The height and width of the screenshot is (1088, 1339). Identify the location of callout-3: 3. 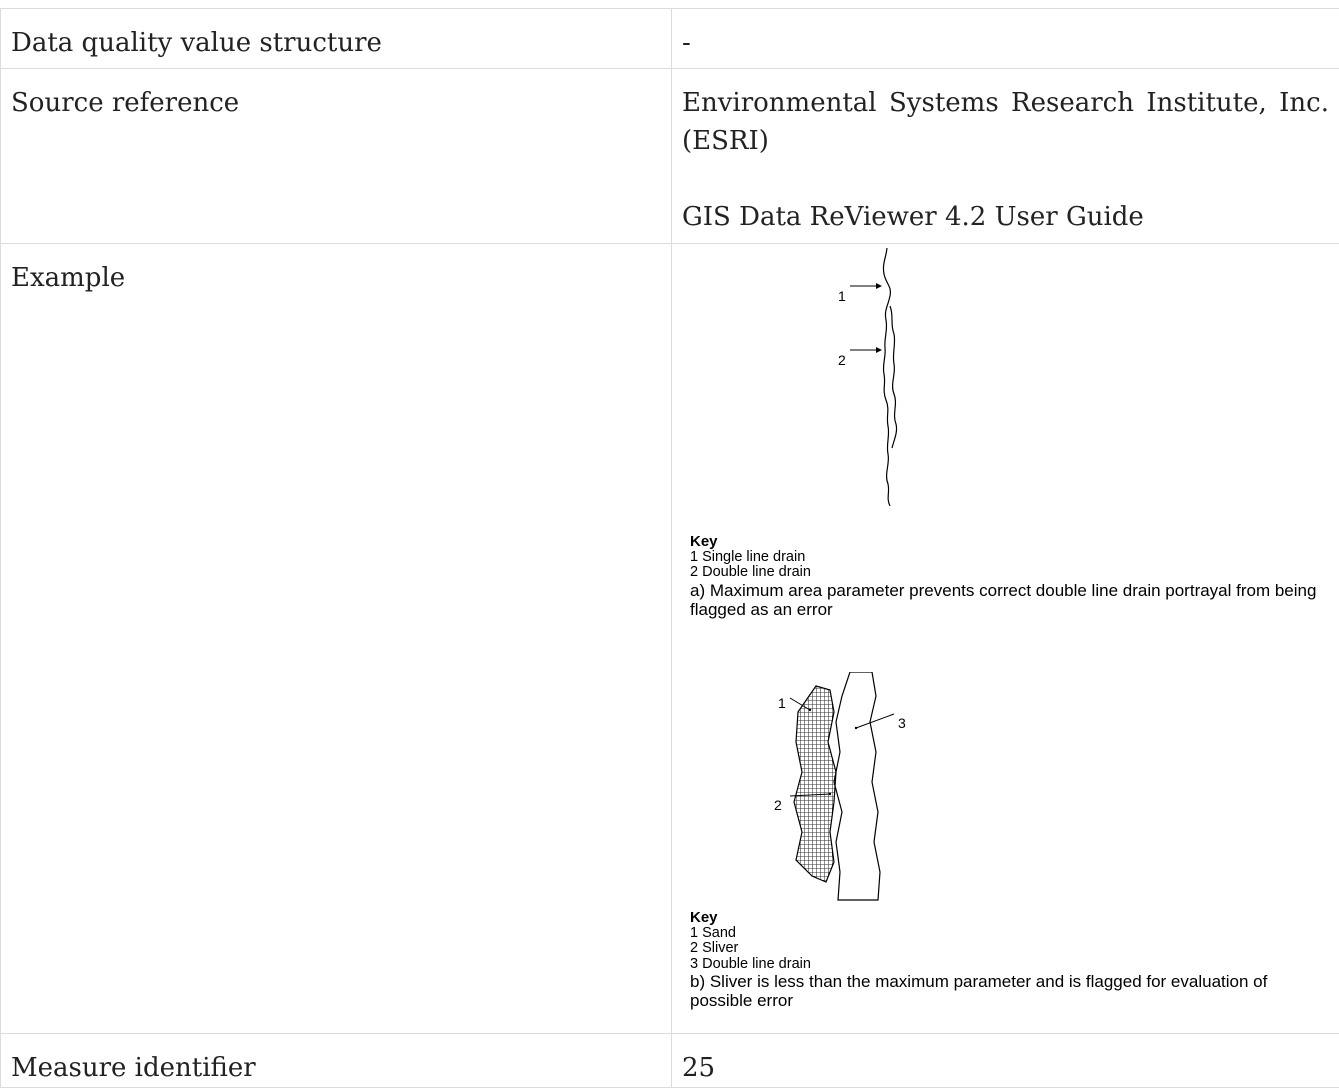
(902, 723).